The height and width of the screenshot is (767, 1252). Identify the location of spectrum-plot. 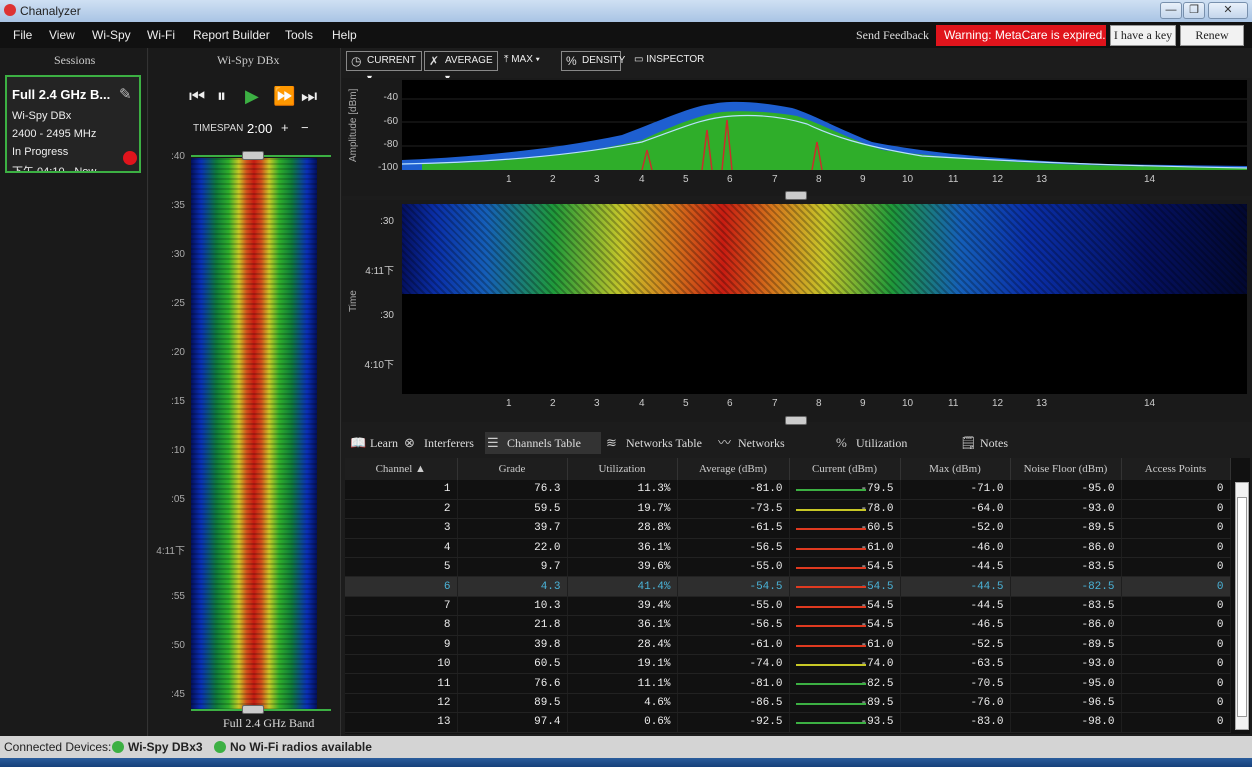
(824, 125).